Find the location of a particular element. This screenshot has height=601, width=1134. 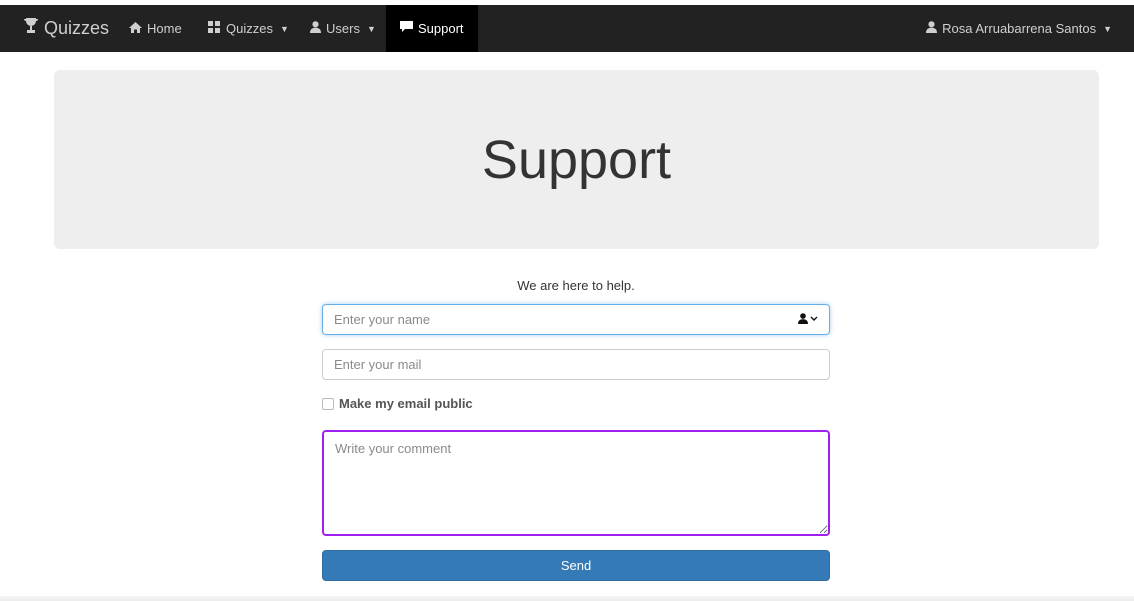

bottom-edge is located at coordinates (567, 598).